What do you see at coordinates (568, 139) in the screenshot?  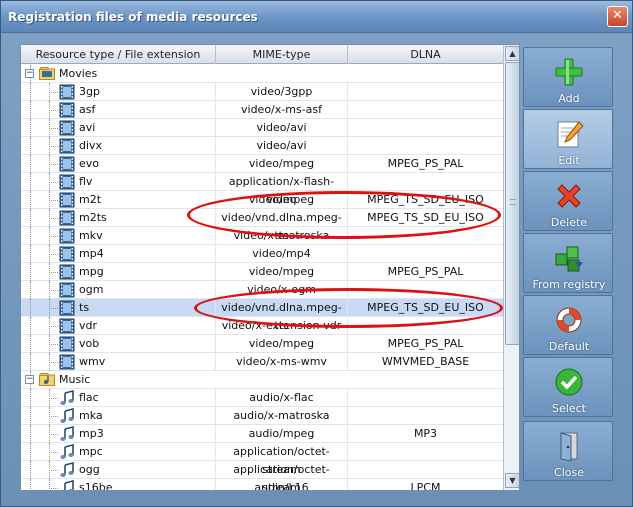 I see `edit-button: Edit` at bounding box center [568, 139].